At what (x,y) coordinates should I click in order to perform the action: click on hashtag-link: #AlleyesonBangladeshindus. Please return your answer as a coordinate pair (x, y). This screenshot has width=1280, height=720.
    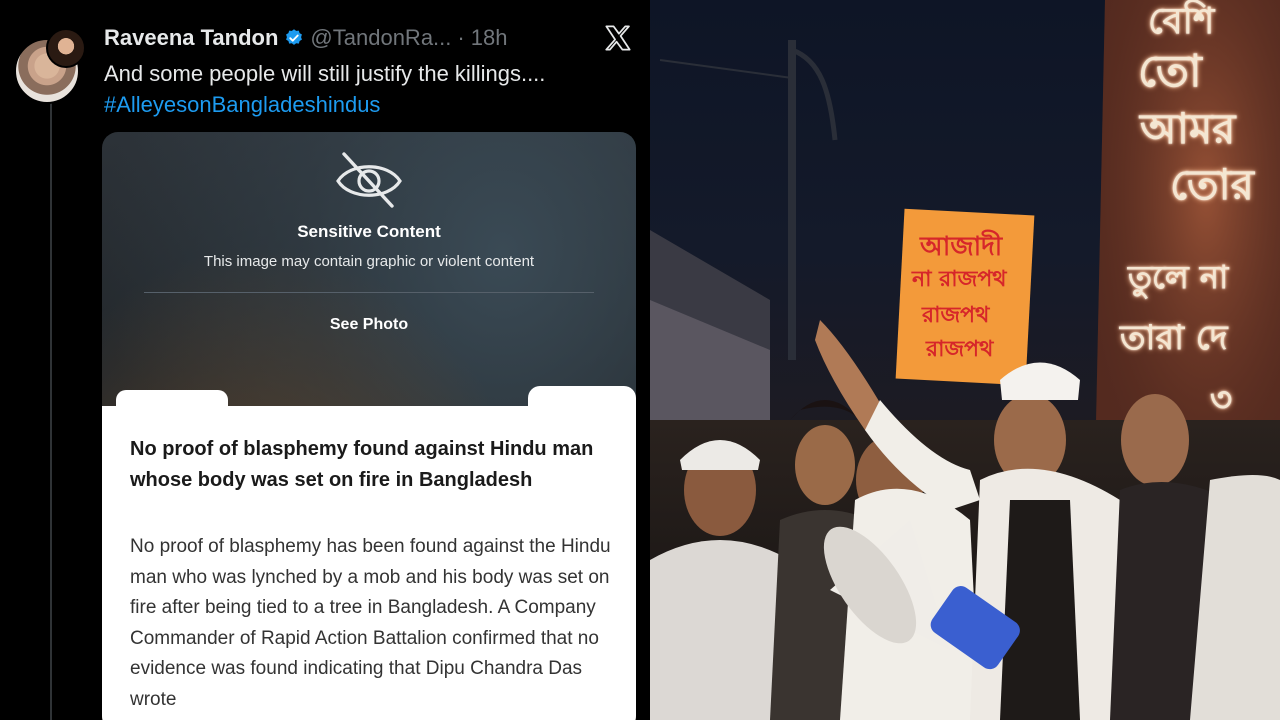
    Looking at the image, I should click on (374, 104).